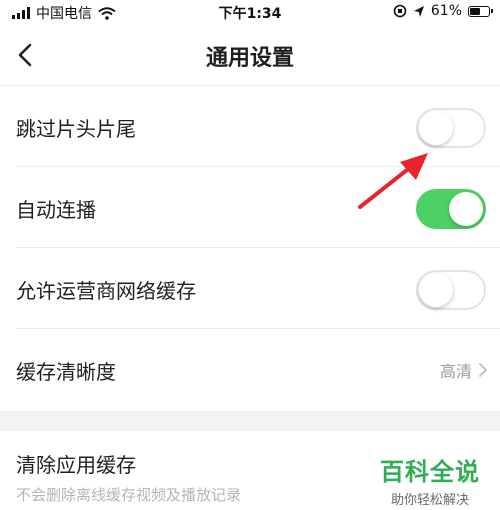  Describe the element at coordinates (129, 495) in the screenshot. I see `clear-cache-subtitle: 不会删除离线缓存视频及播放记录` at that location.